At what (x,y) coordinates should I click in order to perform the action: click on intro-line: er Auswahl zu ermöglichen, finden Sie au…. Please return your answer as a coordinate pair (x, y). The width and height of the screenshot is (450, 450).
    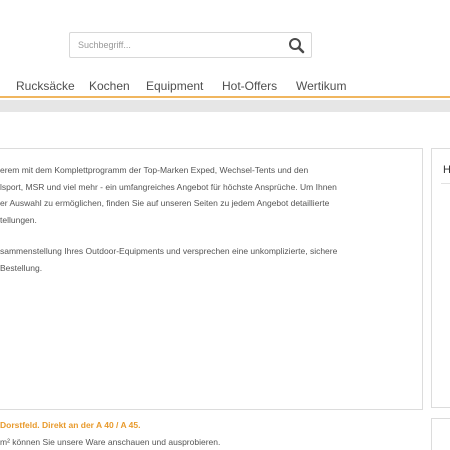
    Looking at the image, I should click on (165, 203).